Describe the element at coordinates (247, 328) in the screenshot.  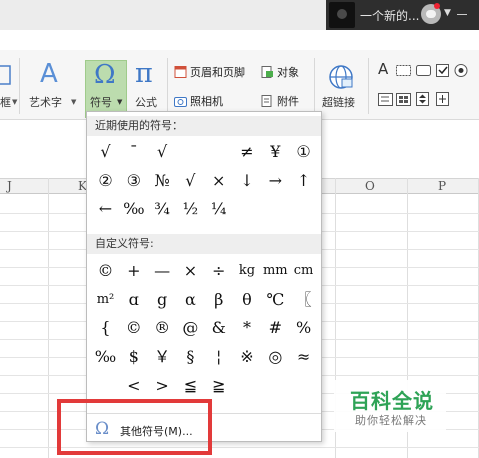
I see `custom-symbol: *` at that location.